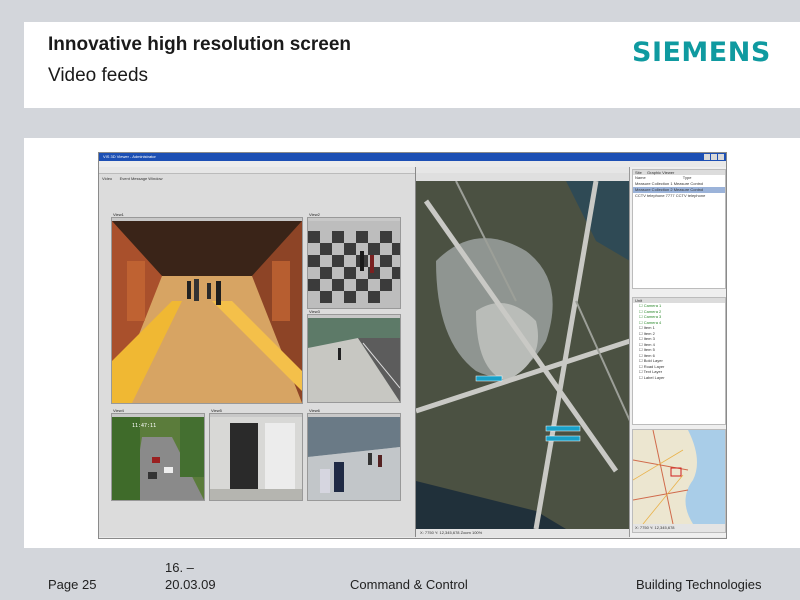 The image size is (800, 600). I want to click on minimap-status: X: 7750 Y: 12,345,678, so click(679, 528).